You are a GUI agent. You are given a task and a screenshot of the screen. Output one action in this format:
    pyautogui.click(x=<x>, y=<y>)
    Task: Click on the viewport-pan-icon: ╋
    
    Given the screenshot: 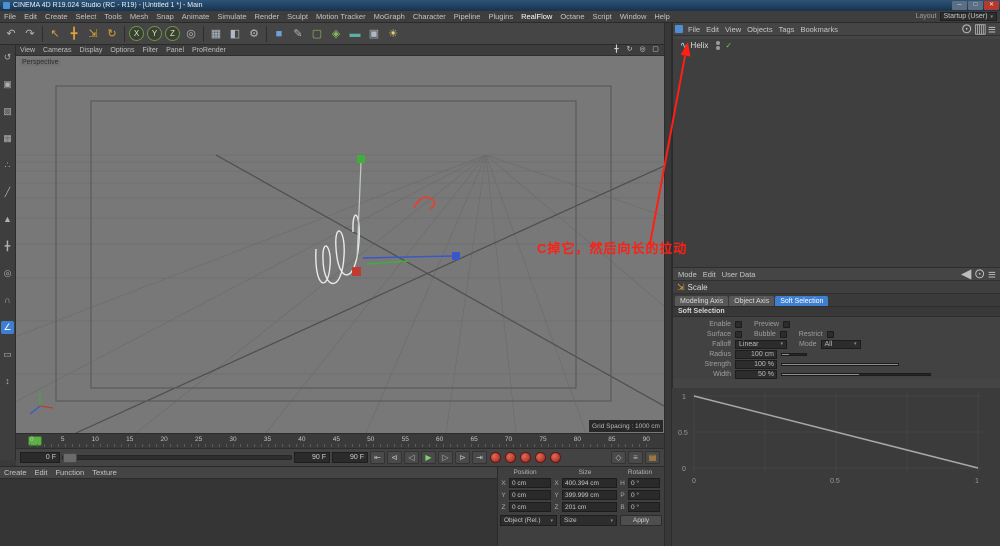 What is the action you would take?
    pyautogui.click(x=616, y=50)
    